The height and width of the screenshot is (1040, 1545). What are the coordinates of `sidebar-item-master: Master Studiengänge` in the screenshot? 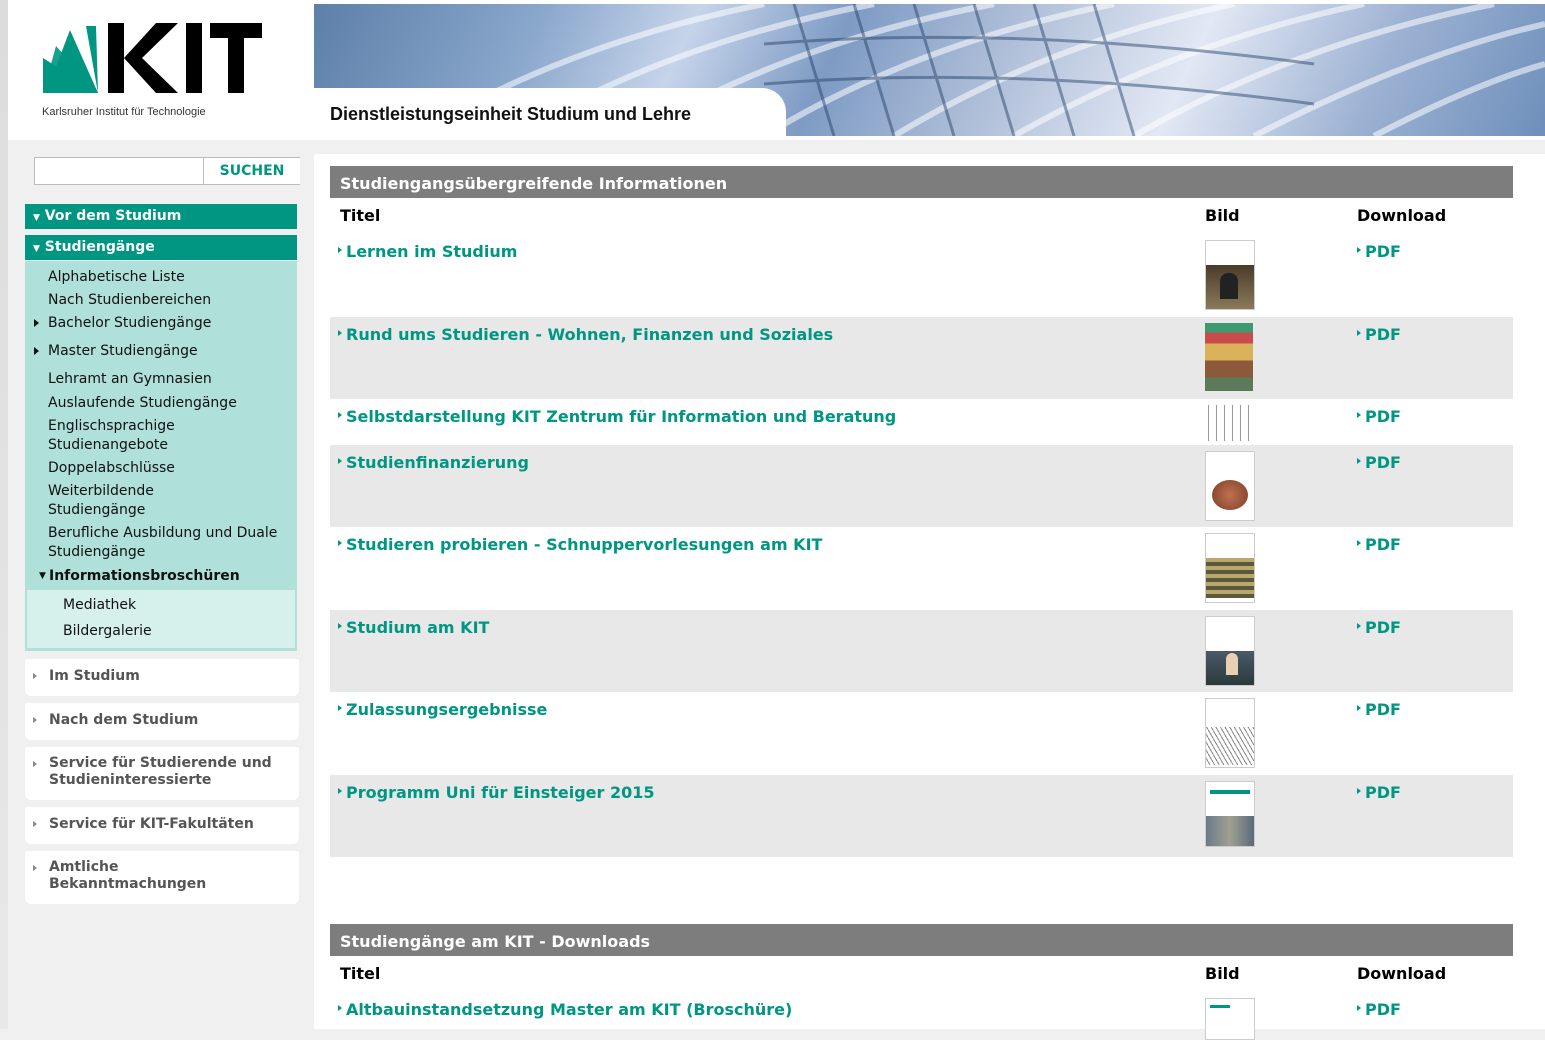 It's located at (161, 351).